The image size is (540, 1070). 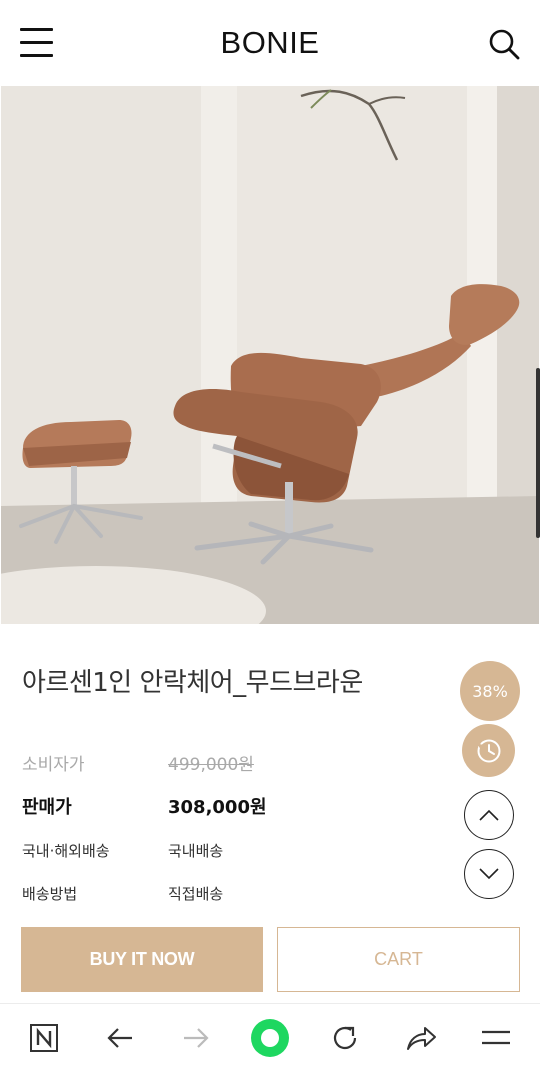 I want to click on shipping-method-value: 직접배송, so click(x=196, y=894).